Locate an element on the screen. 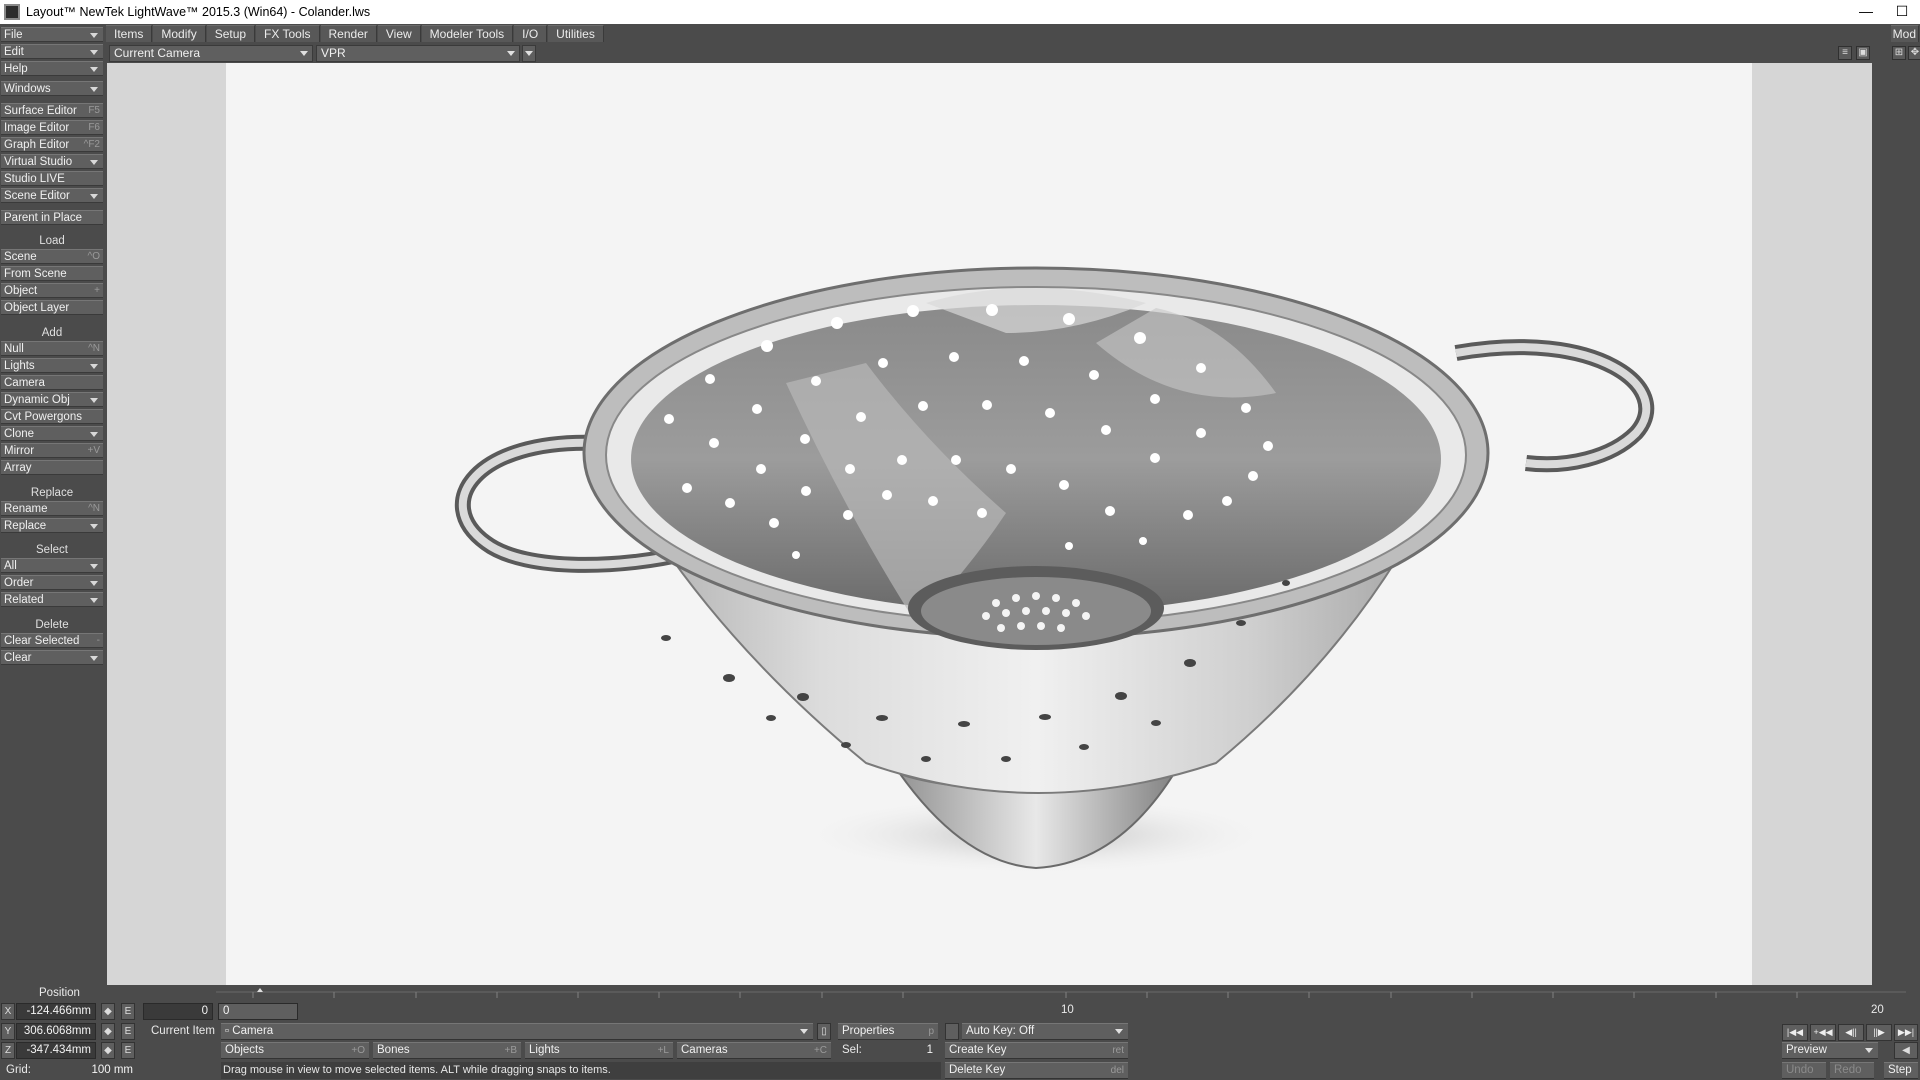 This screenshot has width=1920, height=1080. add-lights-button: Lights is located at coordinates (52, 365).